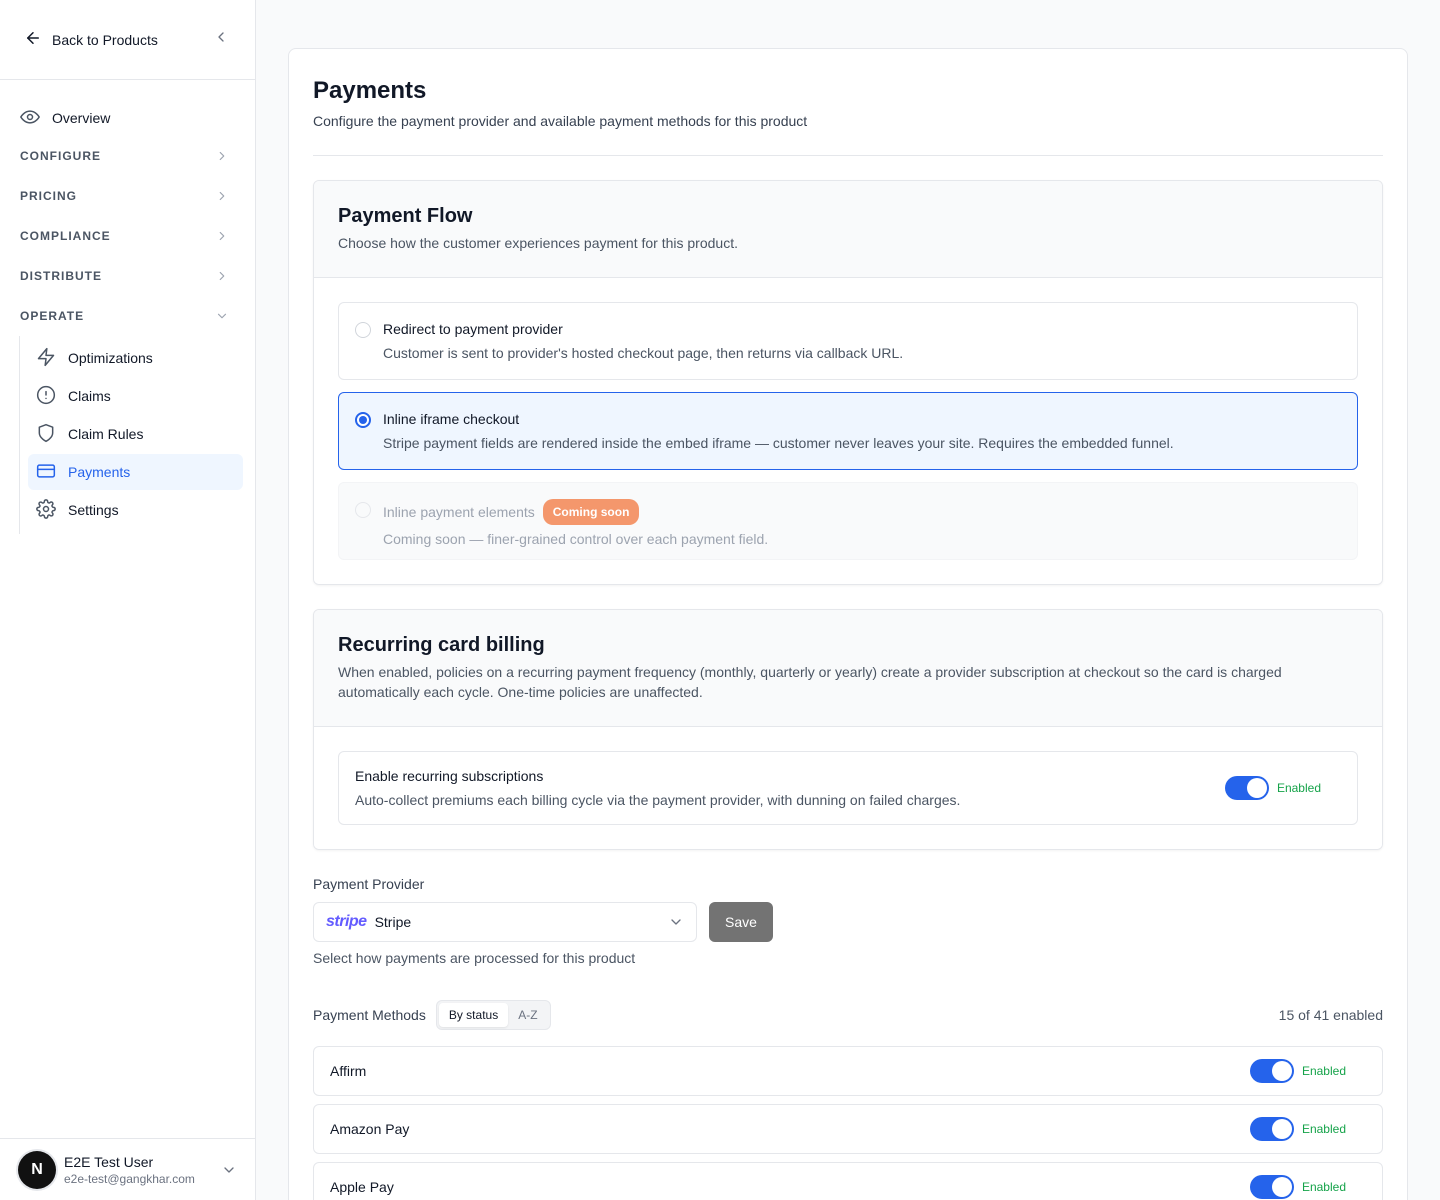  Describe the element at coordinates (127, 276) in the screenshot. I see `sidebar-section-distribute: DISTRIBUTE` at that location.